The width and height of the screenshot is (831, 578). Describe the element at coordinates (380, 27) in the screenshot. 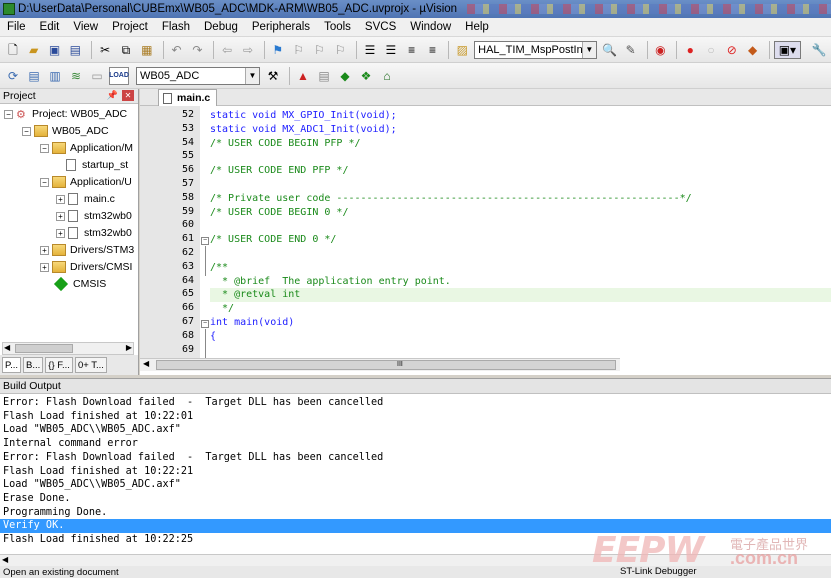

I see `menu-svcs: SVCS` at that location.